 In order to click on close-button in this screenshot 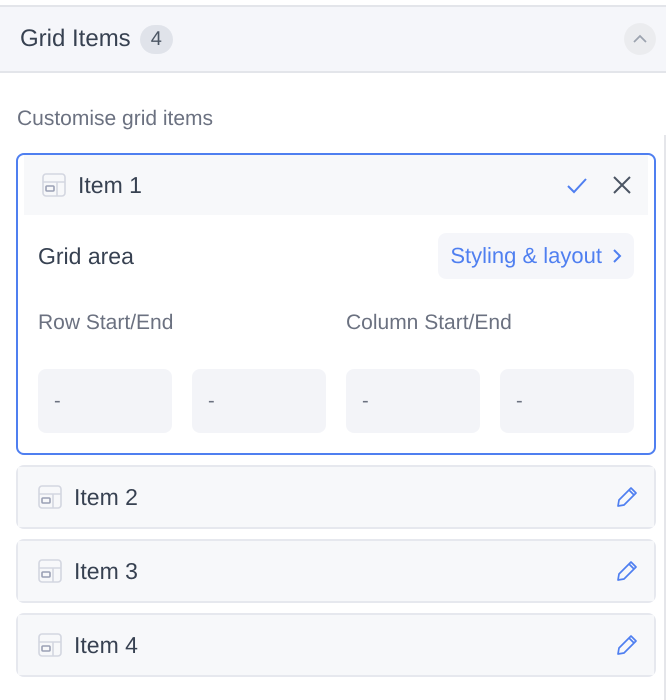, I will do `click(622, 185)`.